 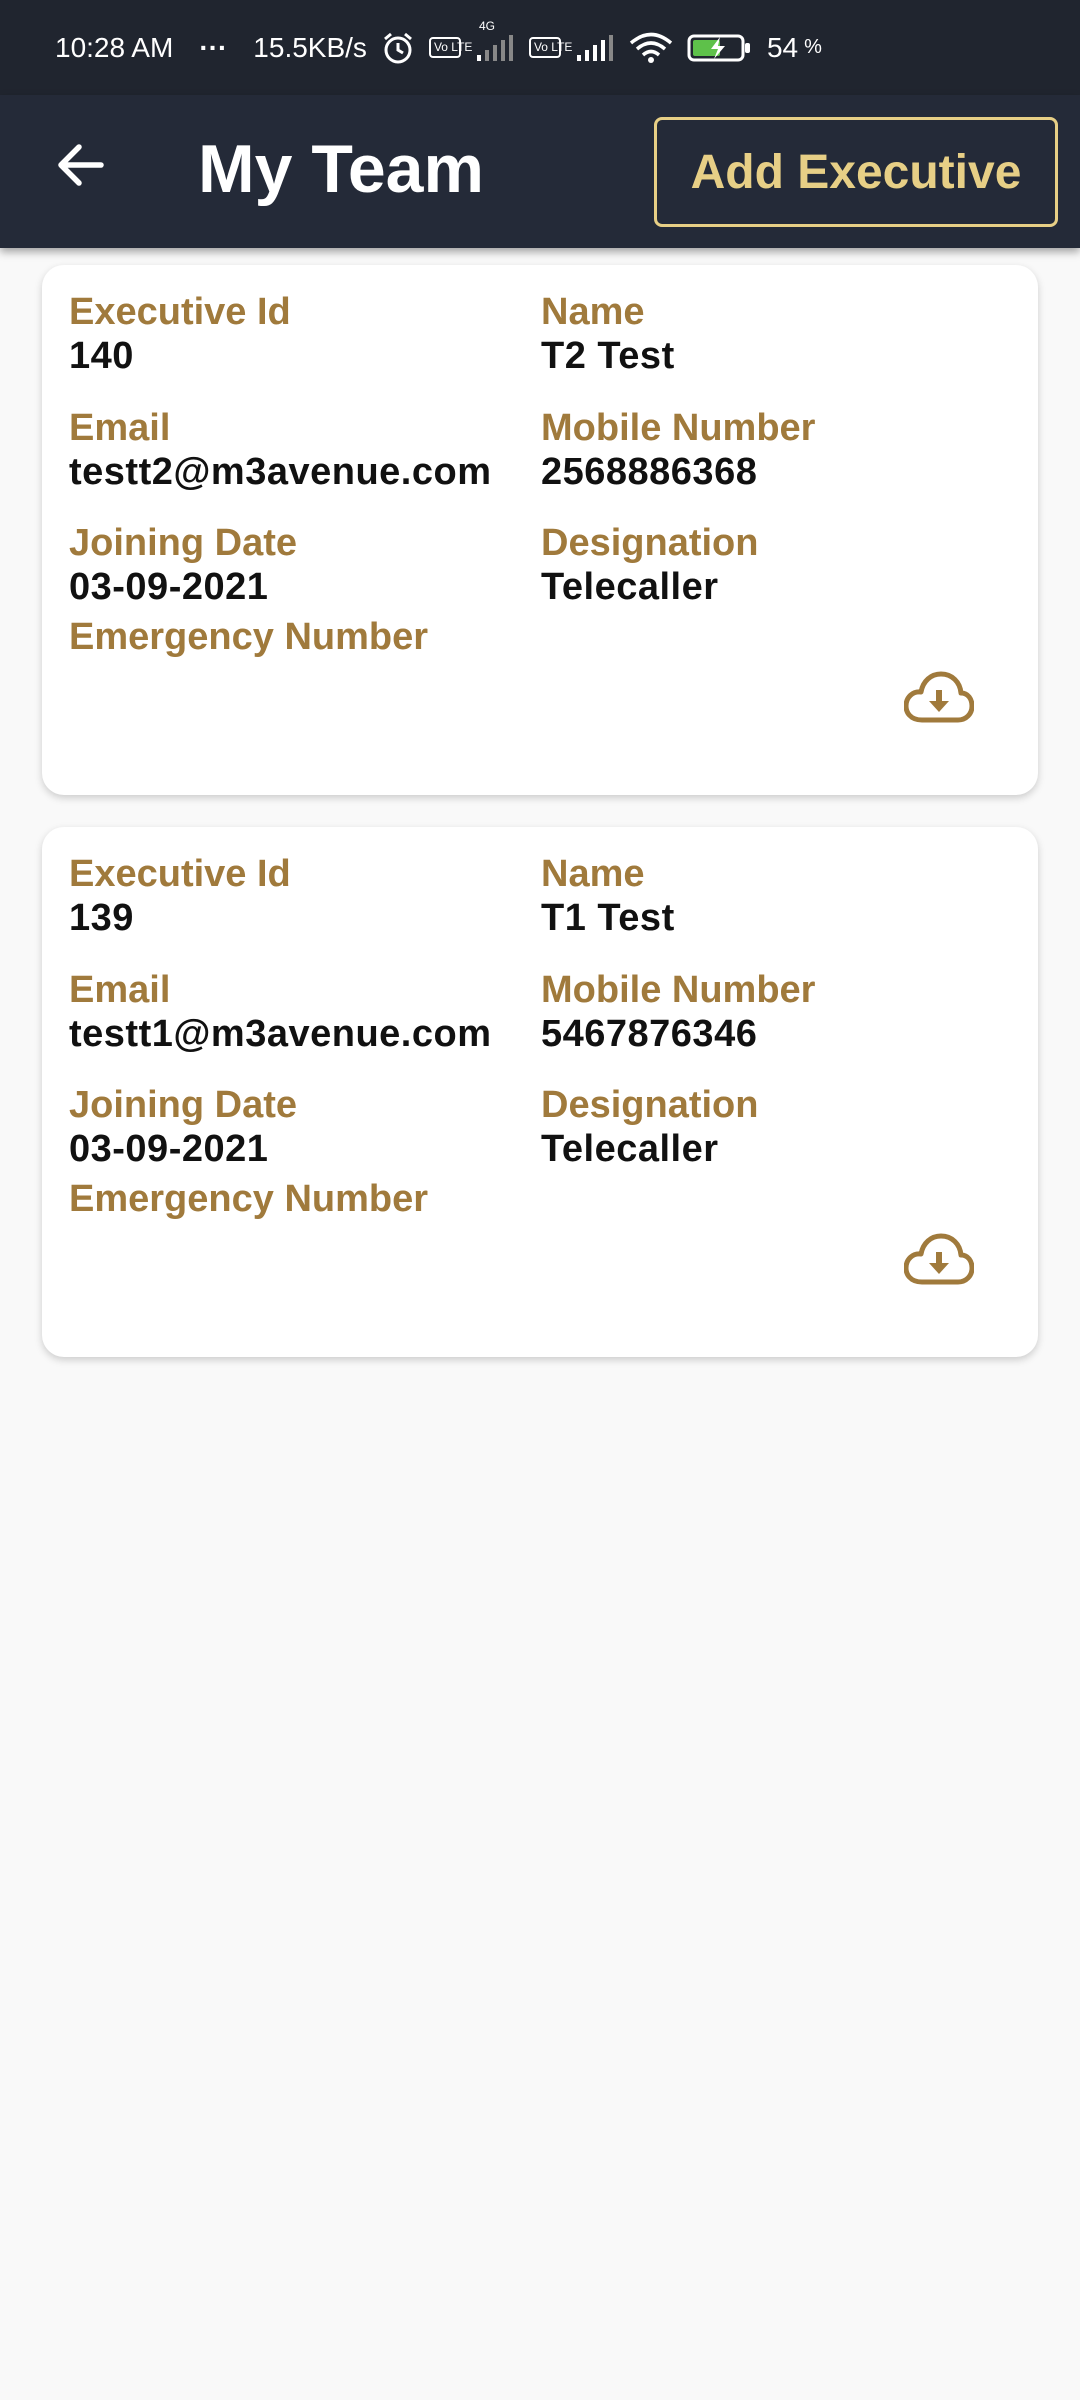 What do you see at coordinates (495, 41) in the screenshot?
I see `signal-icon: 4G` at bounding box center [495, 41].